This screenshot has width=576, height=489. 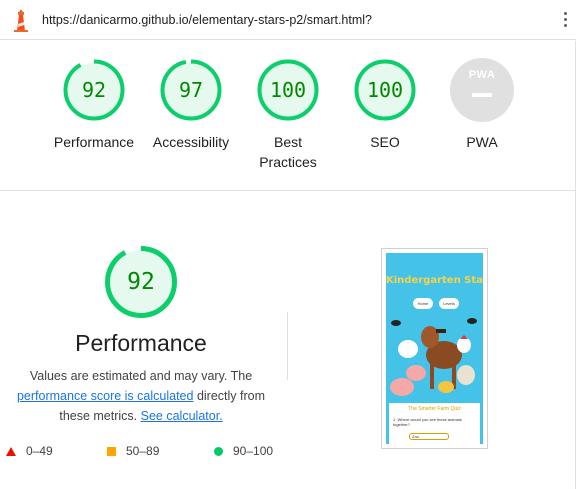 What do you see at coordinates (11, 452) in the screenshot?
I see `triangle-icon` at bounding box center [11, 452].